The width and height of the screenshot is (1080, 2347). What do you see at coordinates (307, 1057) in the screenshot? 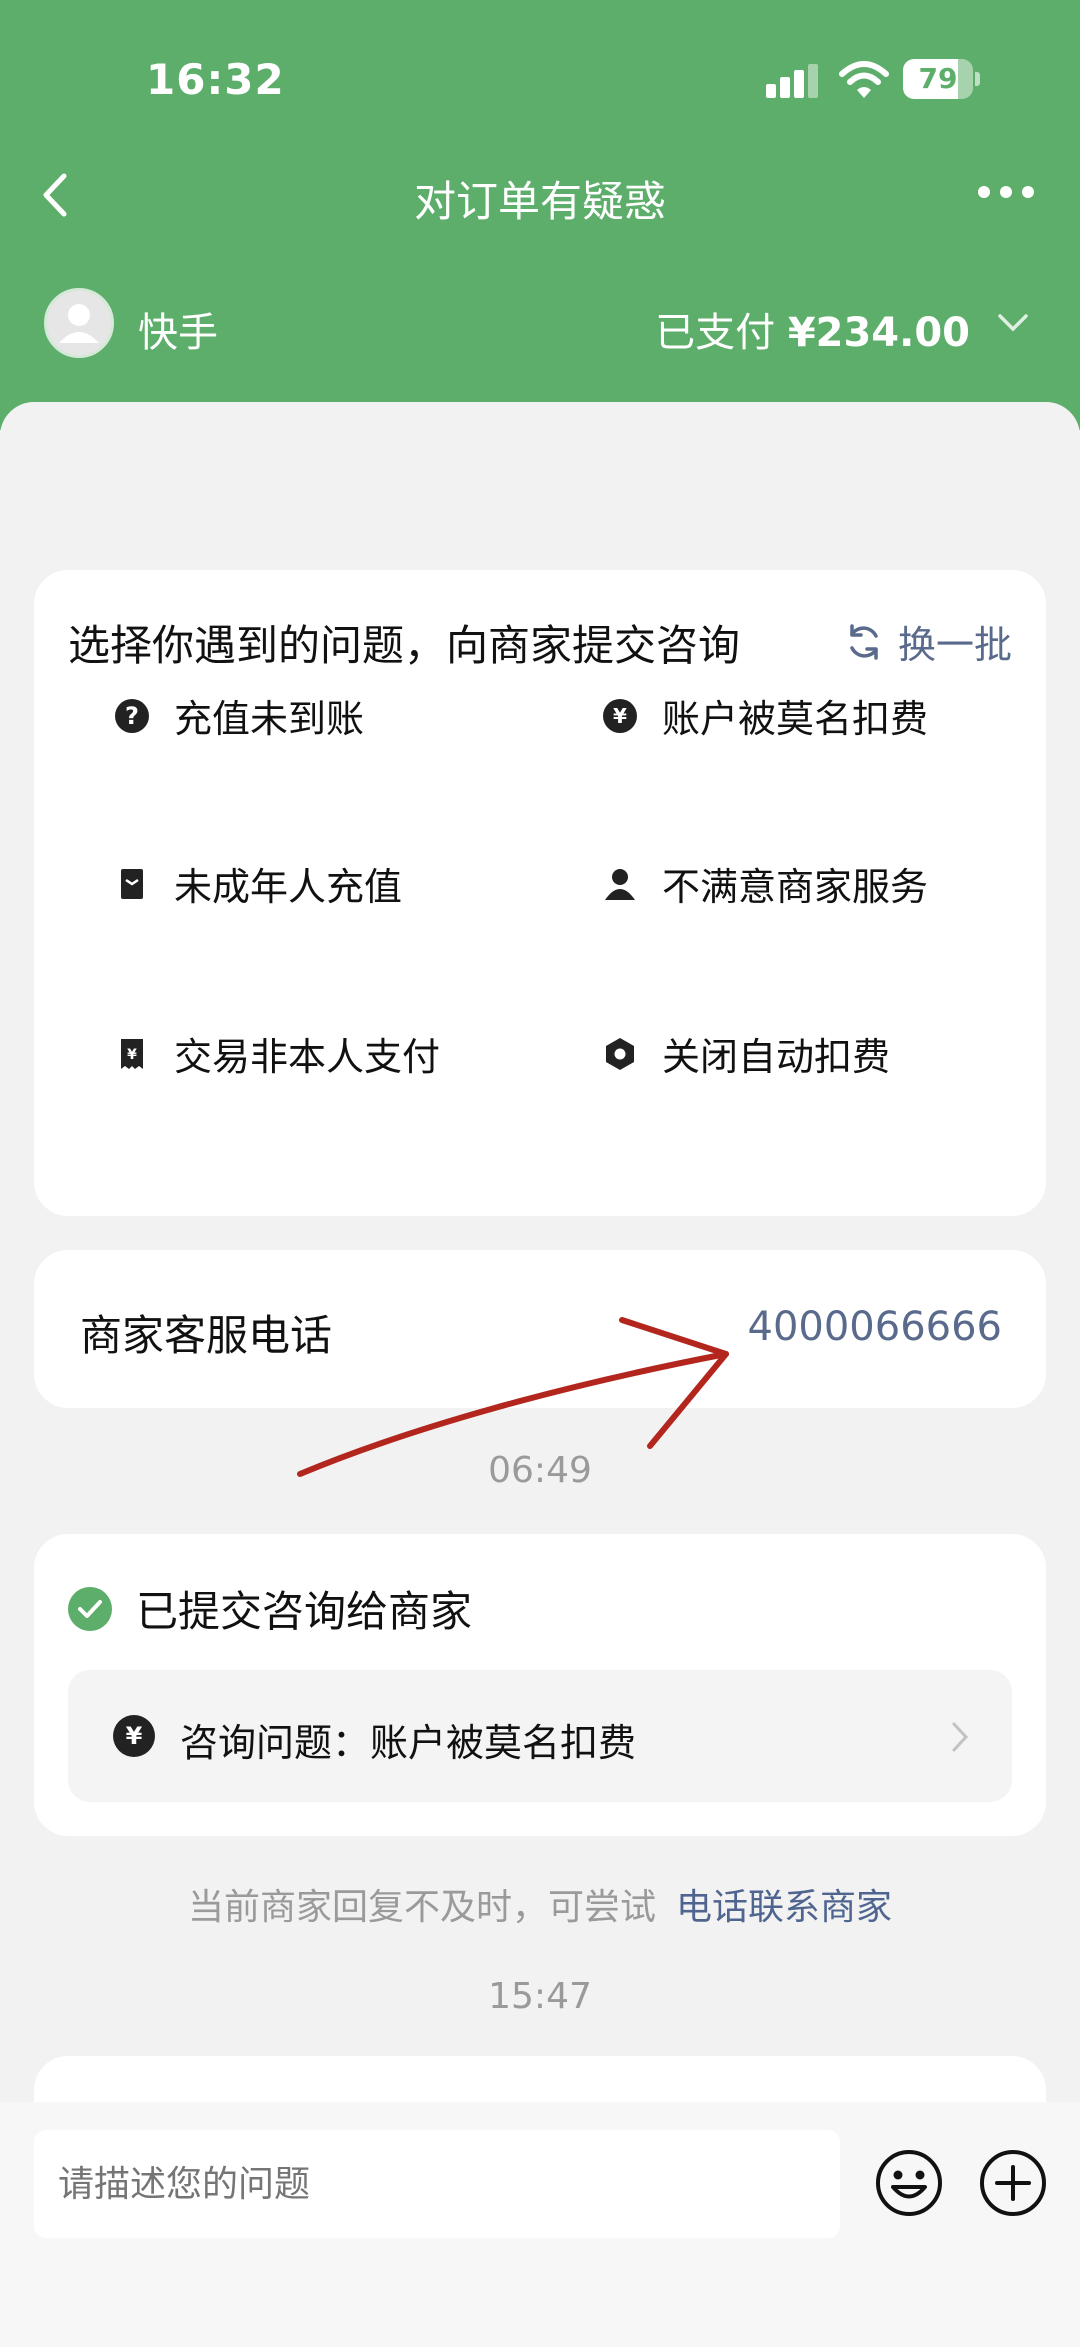
I see `question-option-label: 交易非本人支付` at bounding box center [307, 1057].